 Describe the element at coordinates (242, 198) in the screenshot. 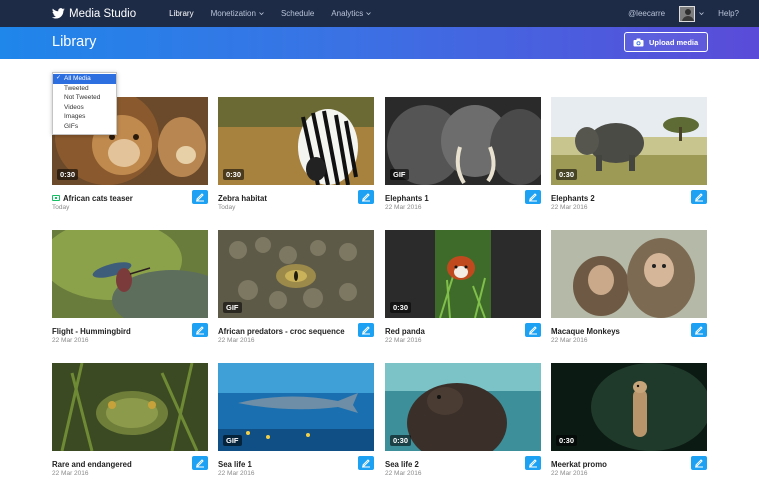

I see `media-title: Zebra habitat` at that location.